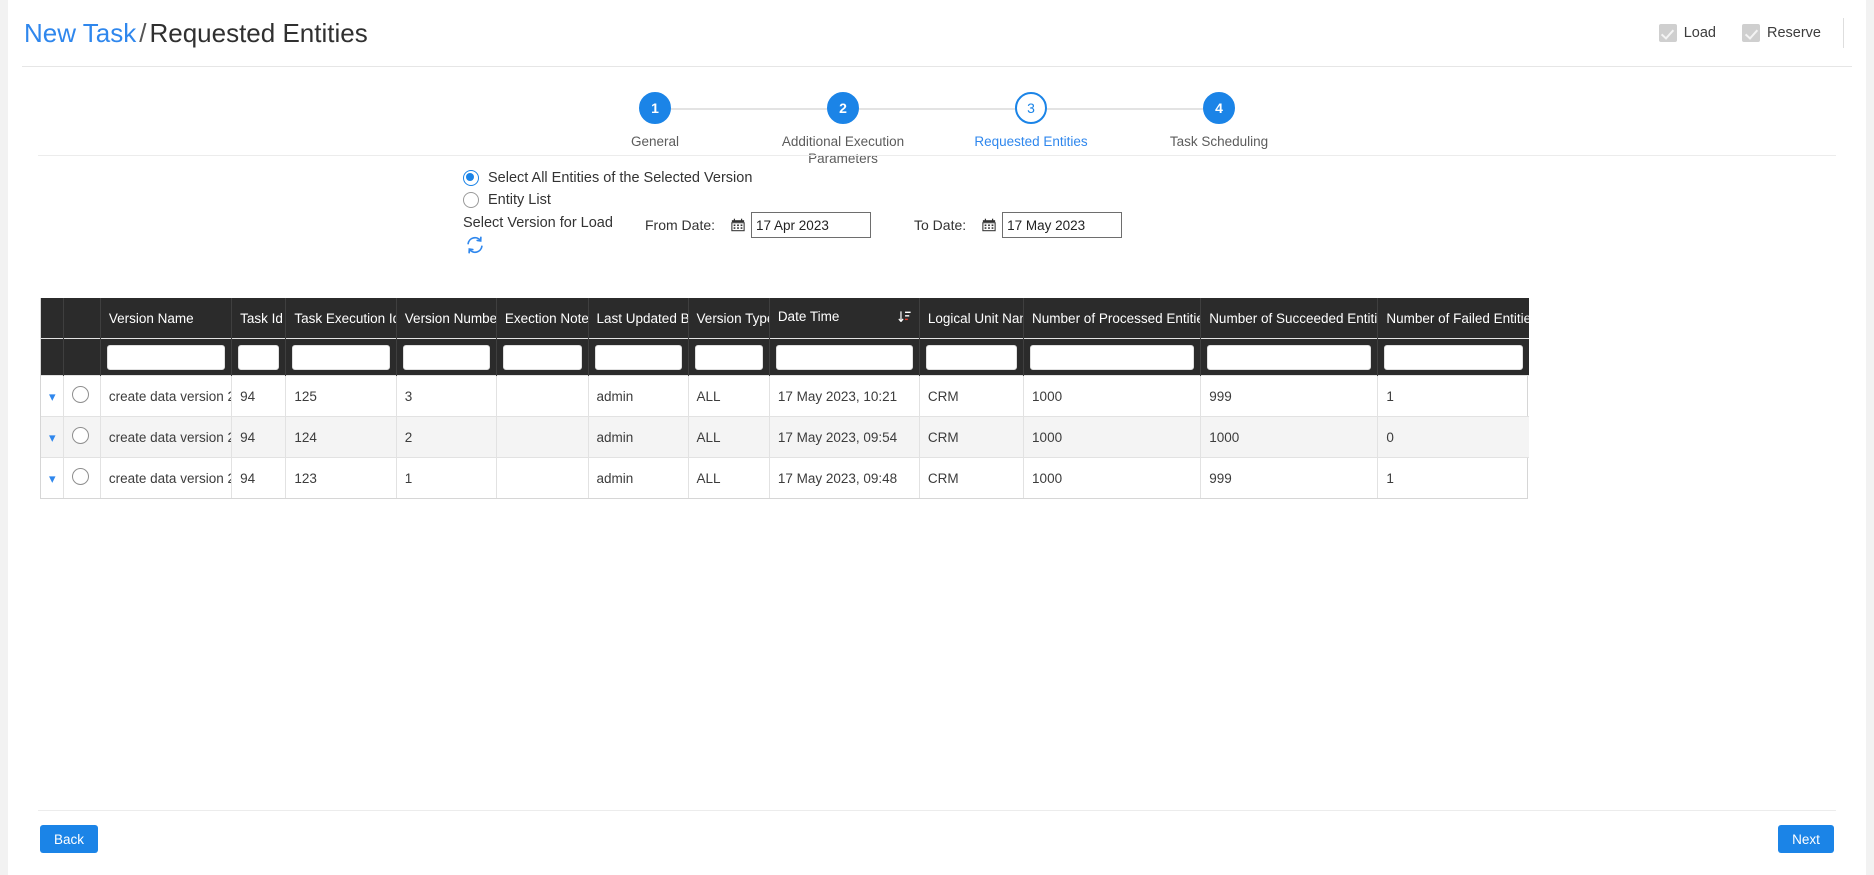 Image resolution: width=1874 pixels, height=875 pixels. What do you see at coordinates (729, 318) in the screenshot?
I see `column-header-version_type: Version Type` at bounding box center [729, 318].